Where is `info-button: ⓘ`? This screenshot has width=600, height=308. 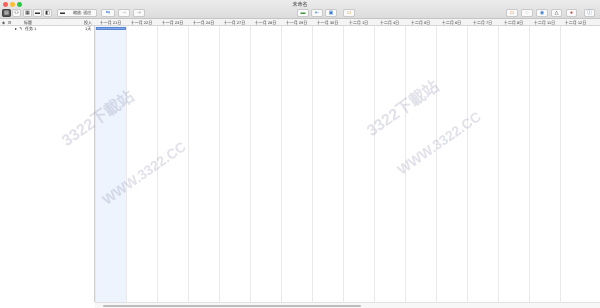 info-button: ⓘ is located at coordinates (589, 13).